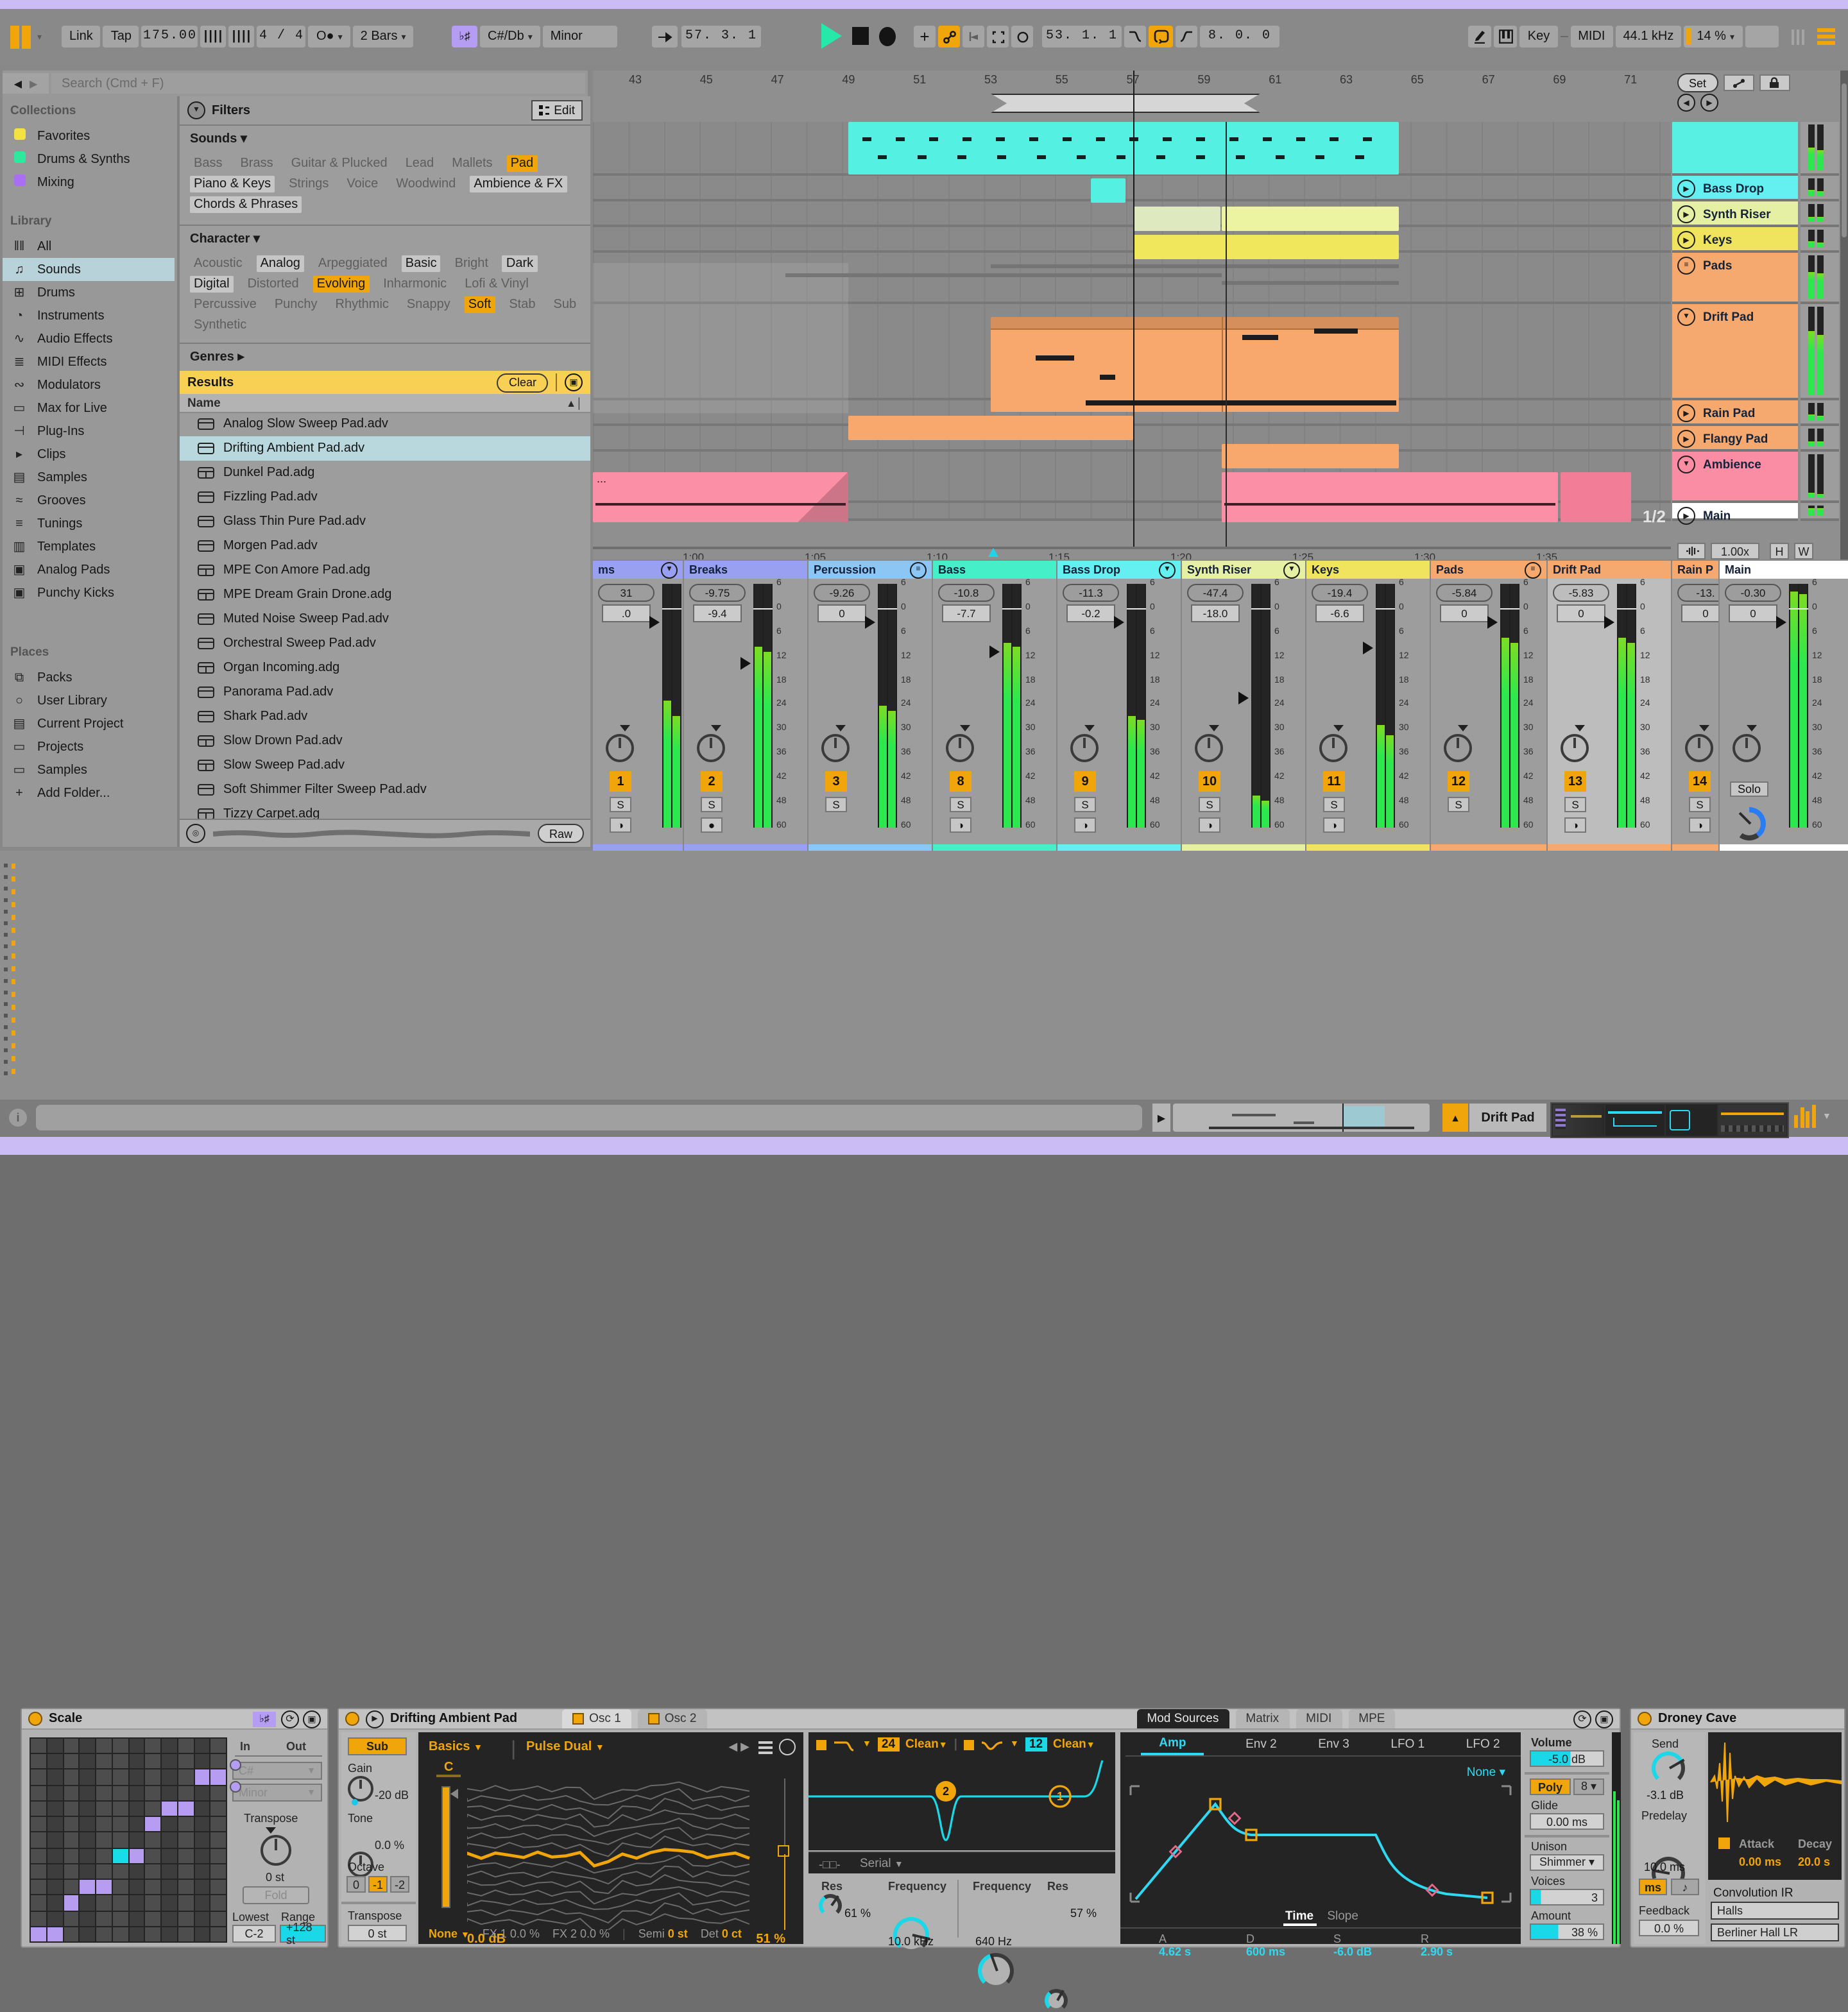 This screenshot has width=1848, height=2012. I want to click on wt-position-value: 51 %, so click(771, 1939).